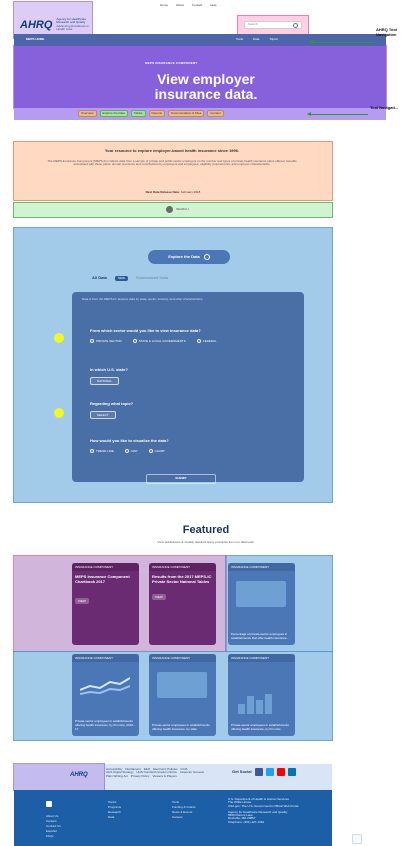  What do you see at coordinates (206, 341) in the screenshot?
I see `q1-option-3: FEDERAL` at bounding box center [206, 341].